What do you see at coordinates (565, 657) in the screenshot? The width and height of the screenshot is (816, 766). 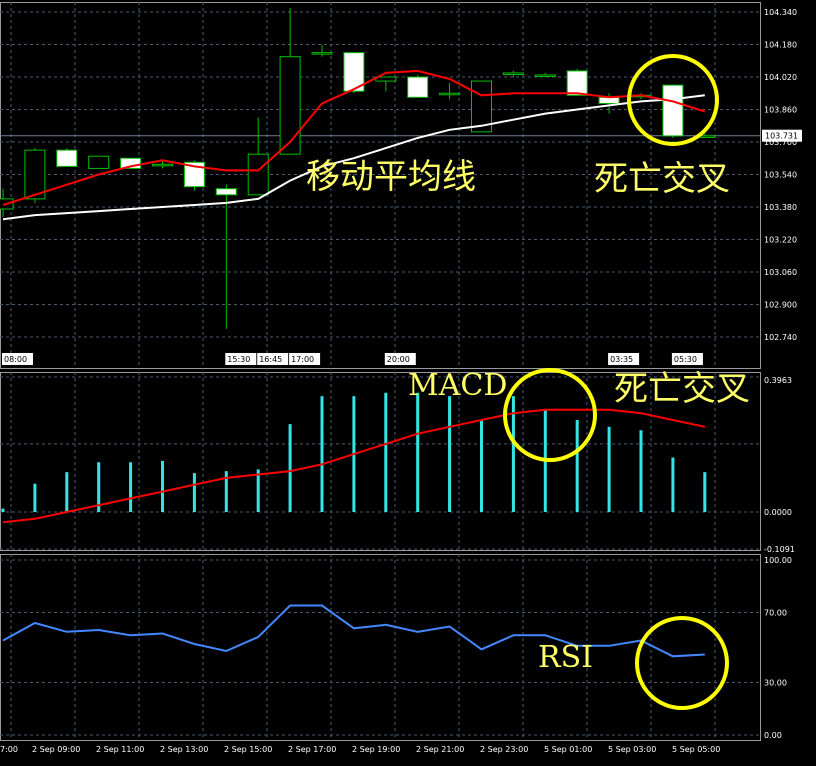 I see `rsi-annotation: RSI` at bounding box center [565, 657].